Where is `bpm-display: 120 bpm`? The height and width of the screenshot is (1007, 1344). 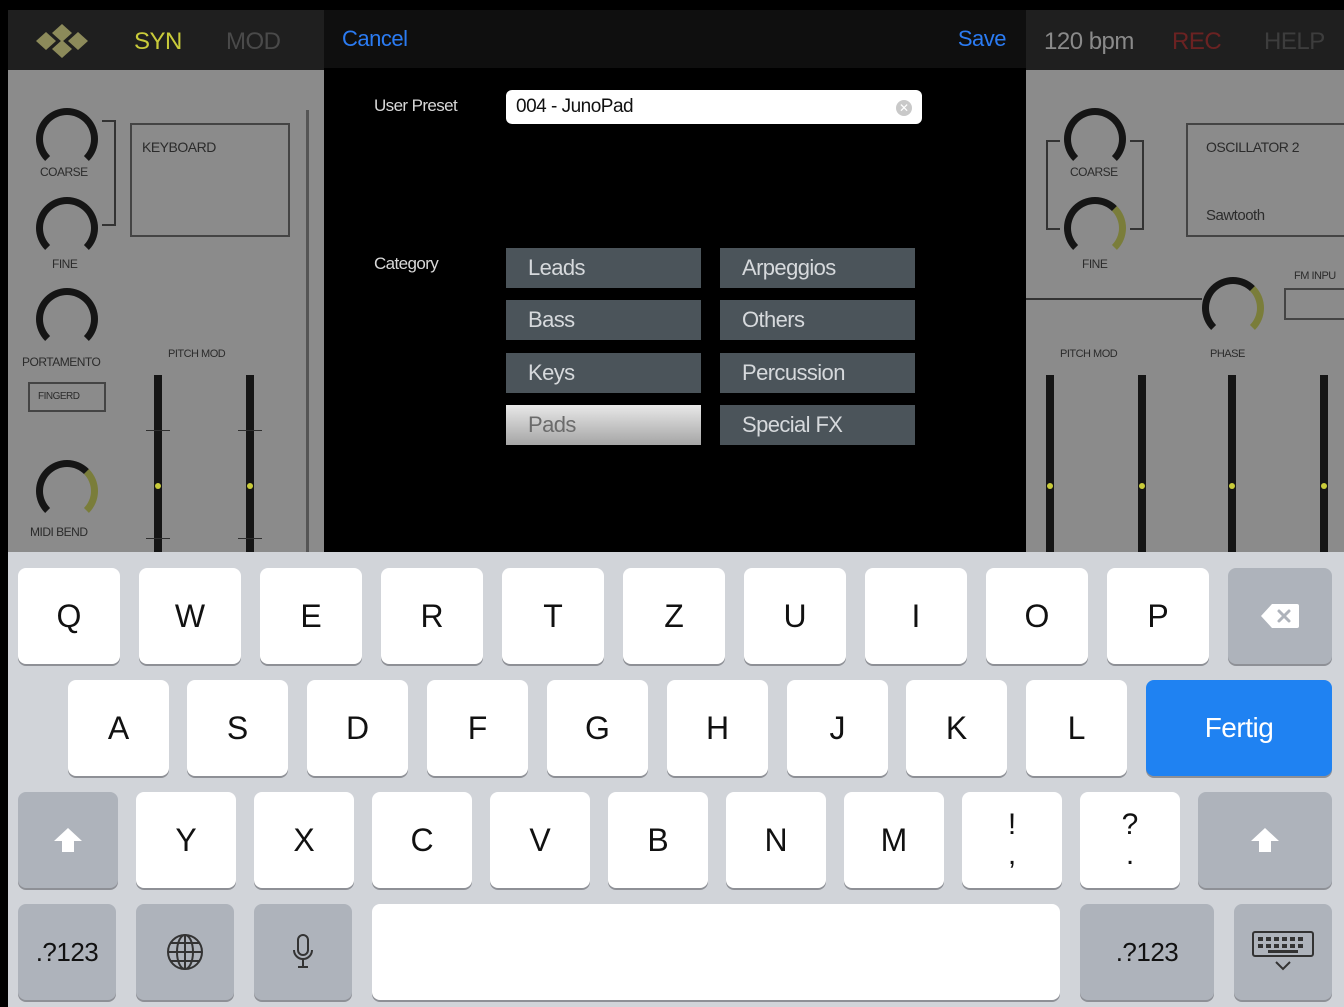
bpm-display: 120 bpm is located at coordinates (1089, 42).